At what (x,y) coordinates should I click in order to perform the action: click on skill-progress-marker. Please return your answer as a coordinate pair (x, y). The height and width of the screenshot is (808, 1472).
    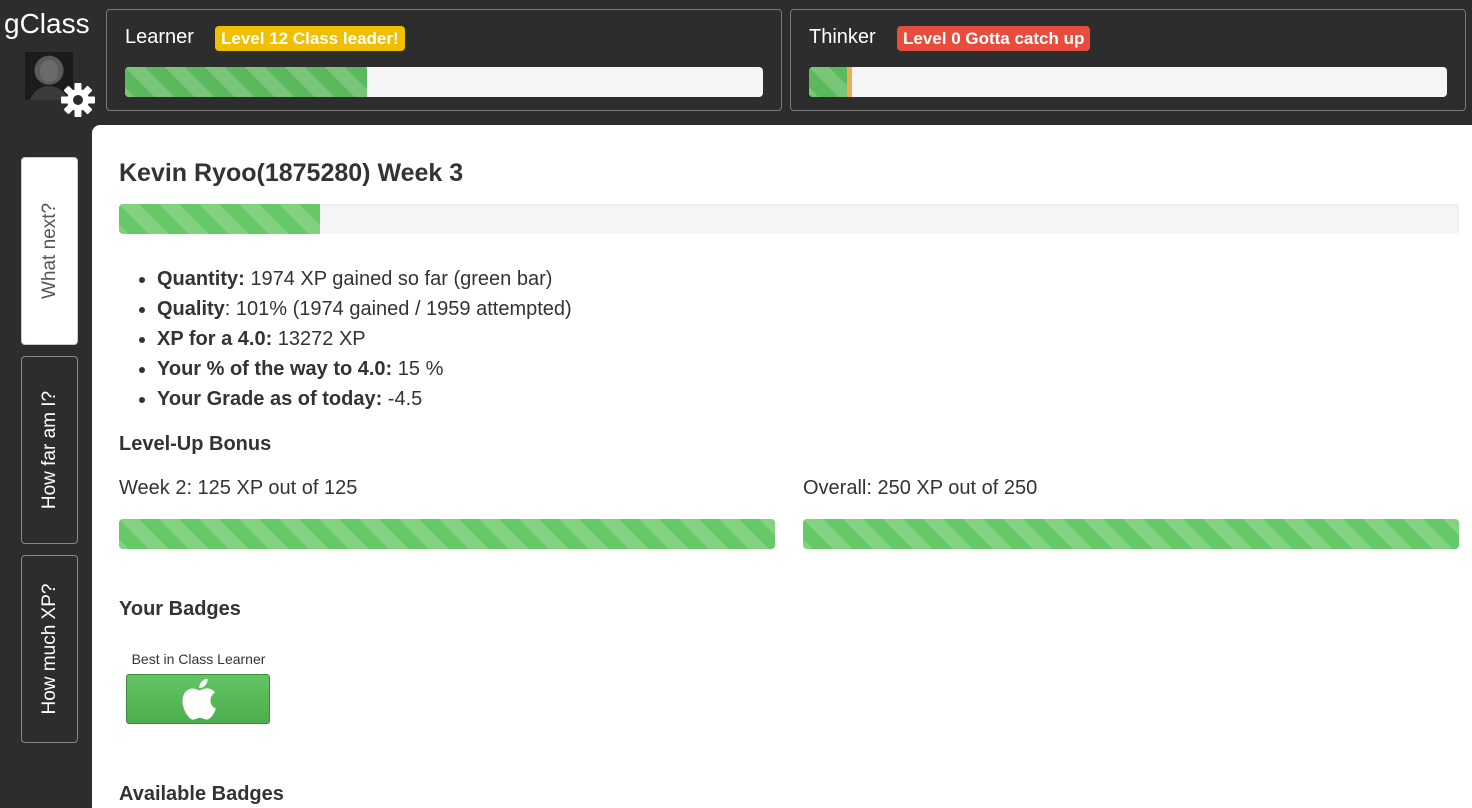
    Looking at the image, I should click on (850, 82).